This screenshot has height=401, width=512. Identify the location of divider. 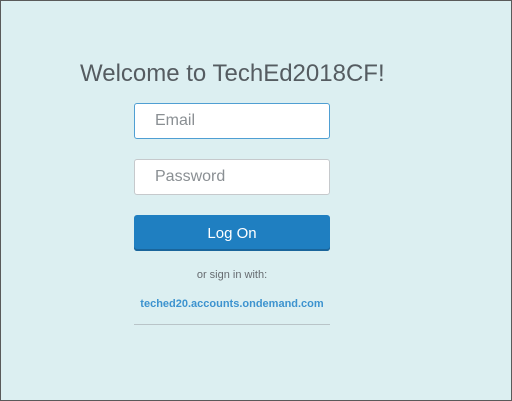
(232, 324).